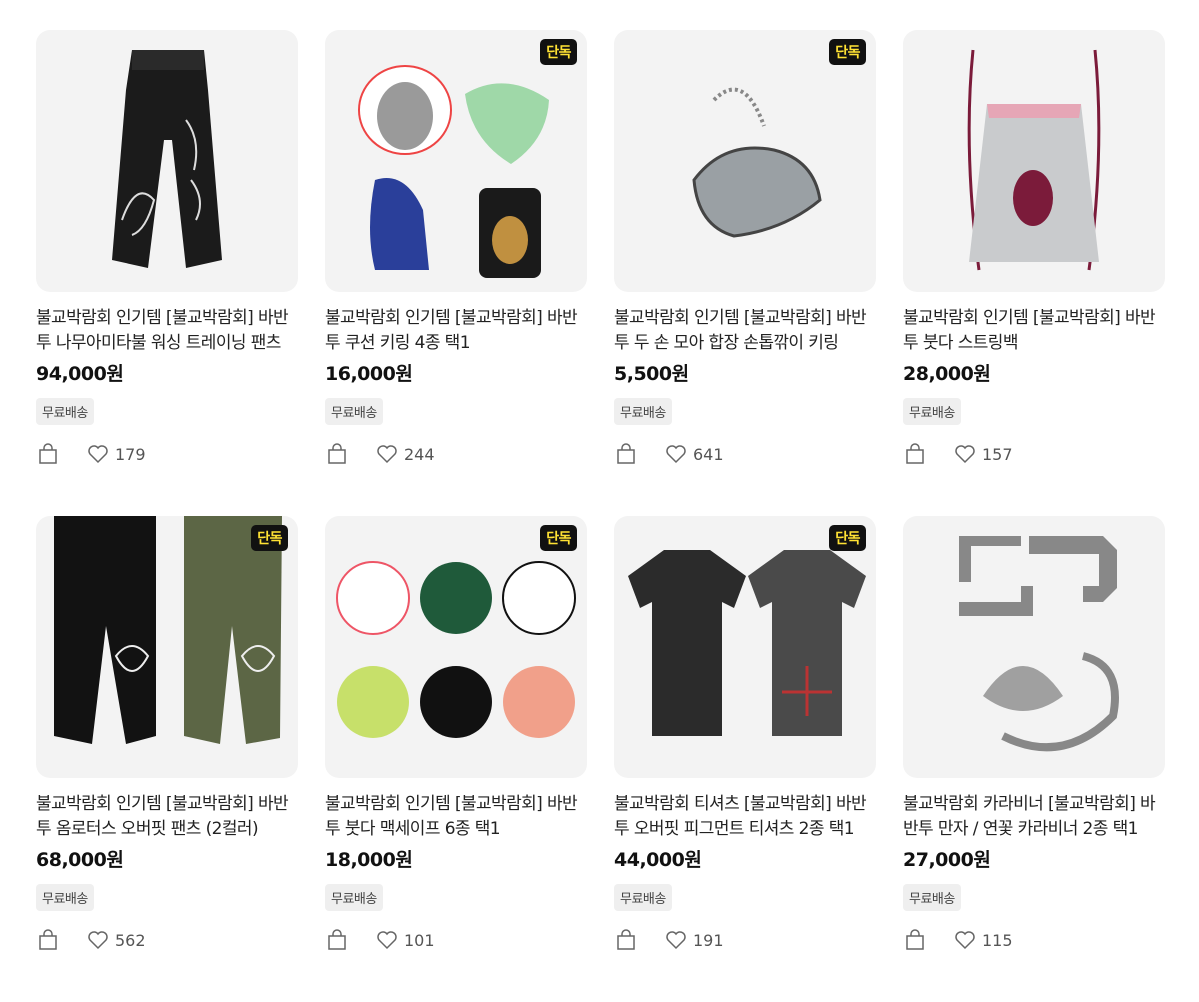 Image resolution: width=1199 pixels, height=1002 pixels. What do you see at coordinates (80, 860) in the screenshot?
I see `product-price: 68,000원` at bounding box center [80, 860].